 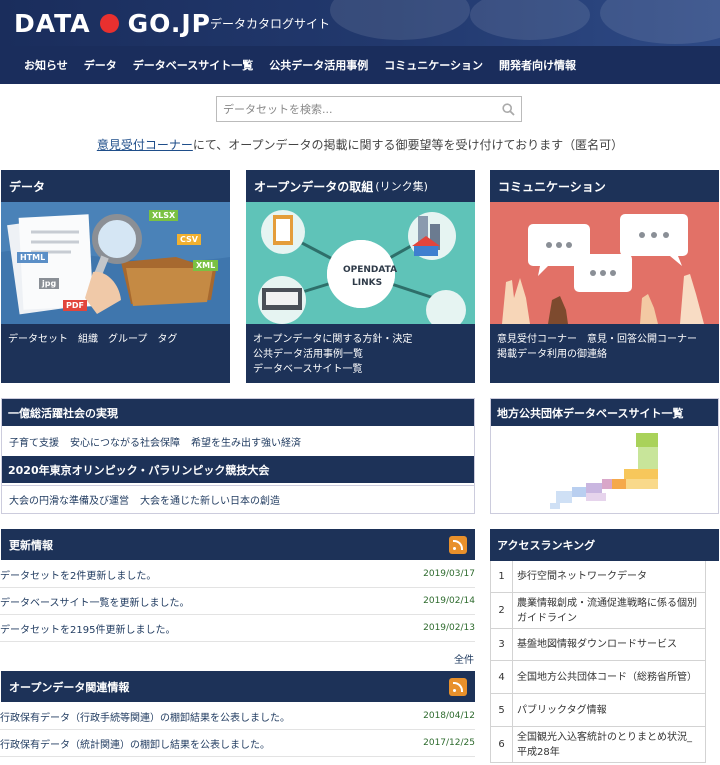 What do you see at coordinates (606, 347) in the screenshot?
I see `card-communication-links: 意見受付コーナー 意見・回答公開コーナー 掲載データ利用の御連絡` at bounding box center [606, 347].